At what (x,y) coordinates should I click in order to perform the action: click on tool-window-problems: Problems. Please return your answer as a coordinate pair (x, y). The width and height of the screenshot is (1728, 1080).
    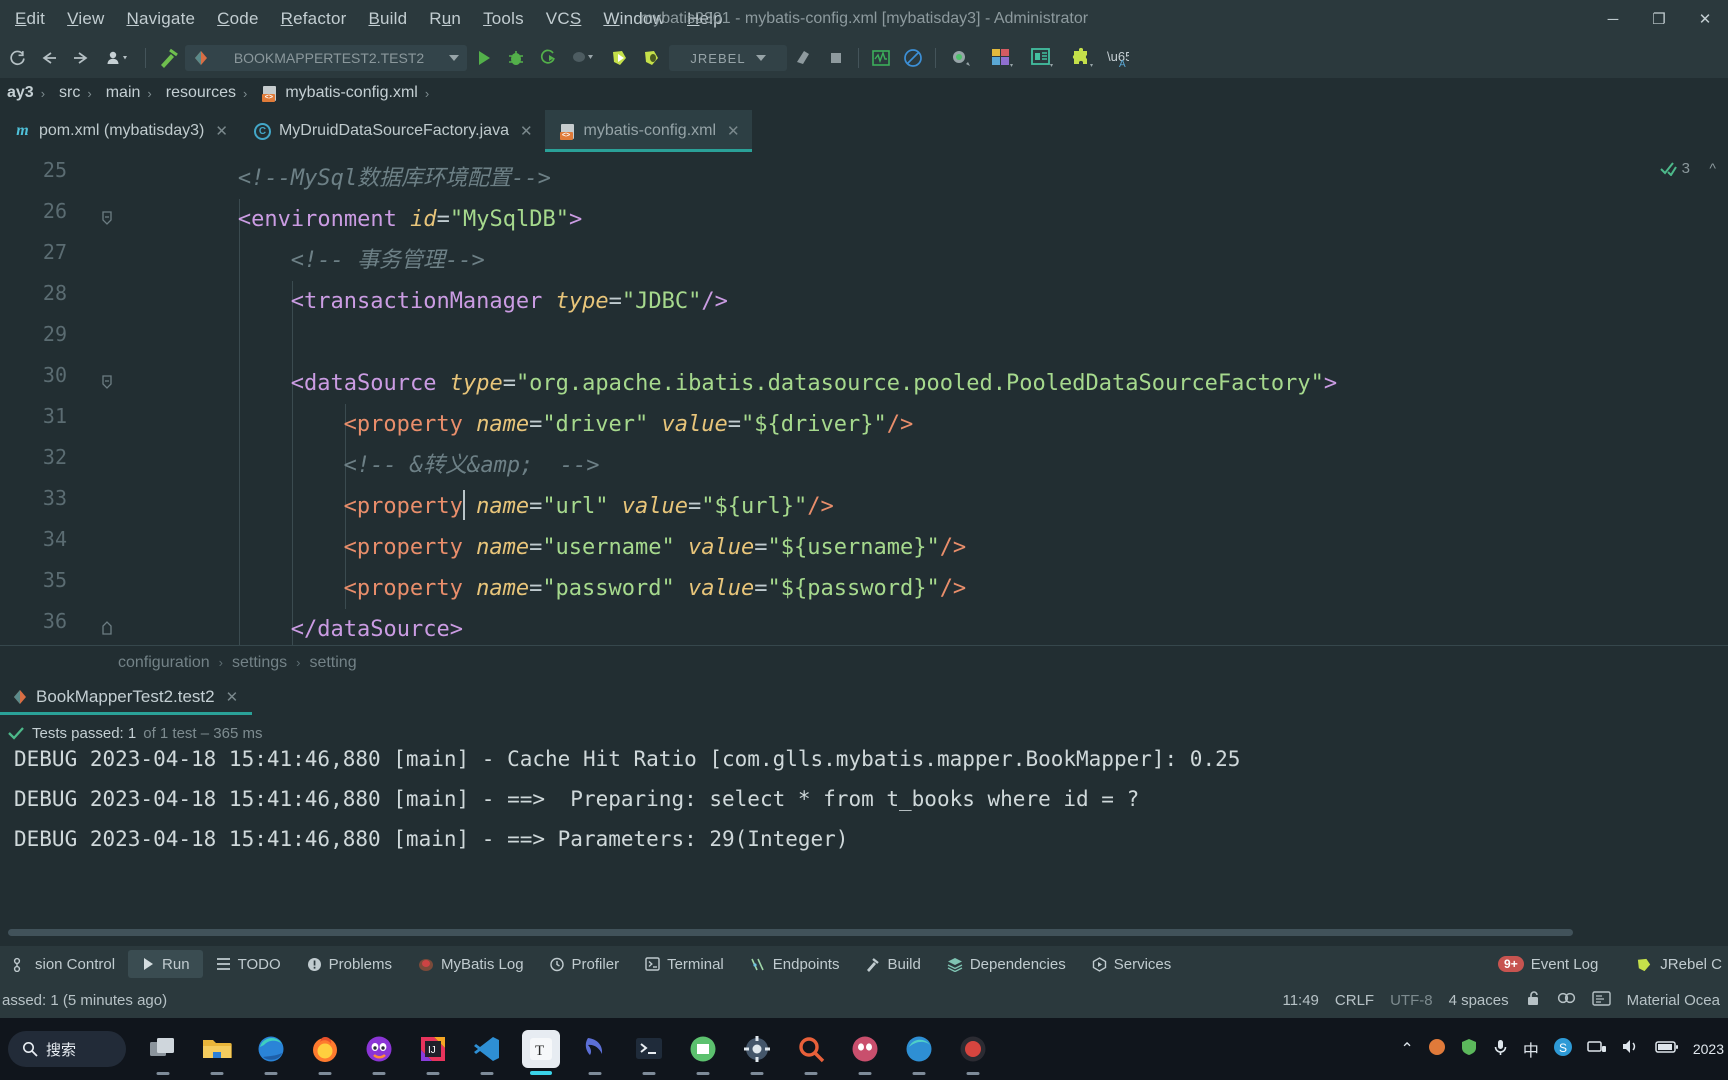
    Looking at the image, I should click on (349, 964).